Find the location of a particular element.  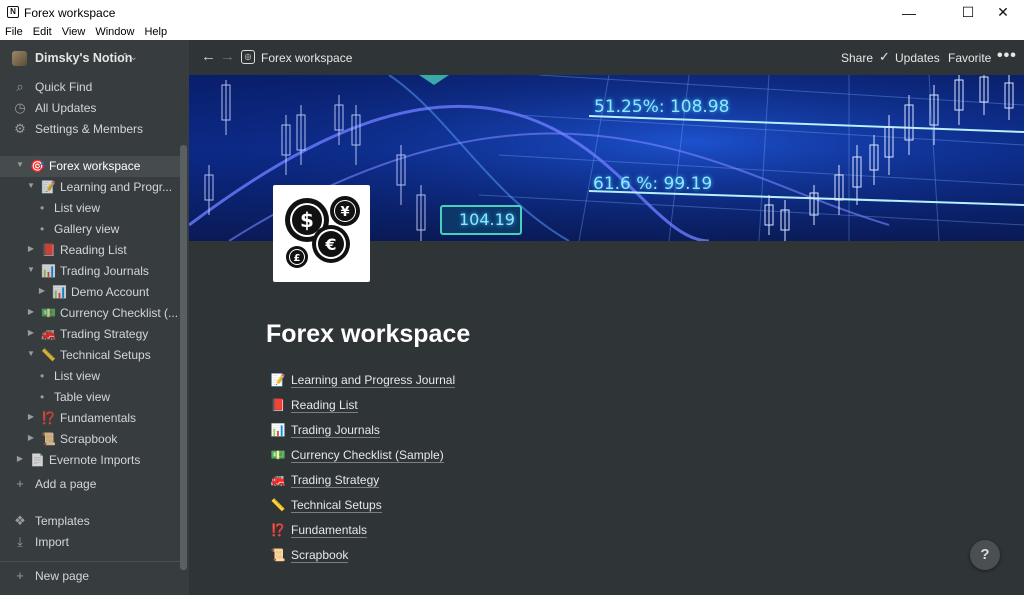

scroll-icon: 📜 is located at coordinates (278, 555).